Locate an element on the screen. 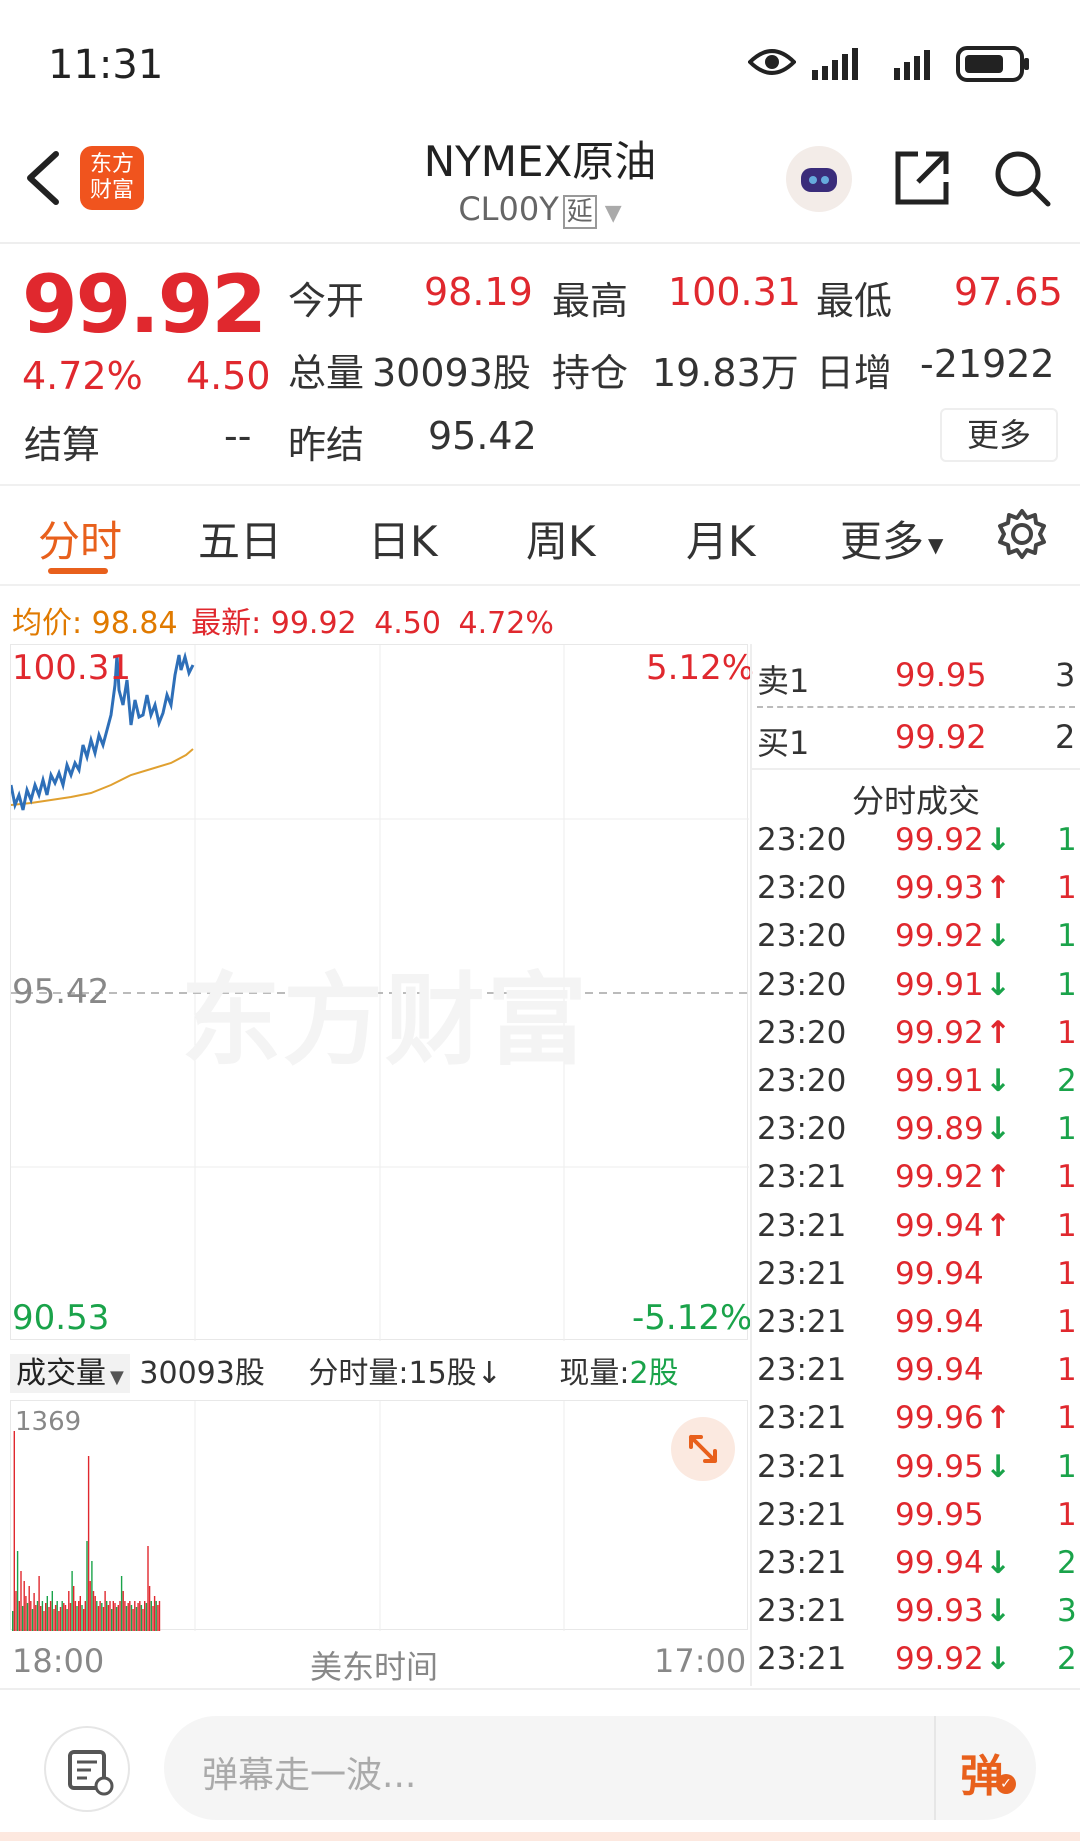 Image resolution: width=1080 pixels, height=1841 pixels. prev-settle-value: 95.42 is located at coordinates (482, 436).